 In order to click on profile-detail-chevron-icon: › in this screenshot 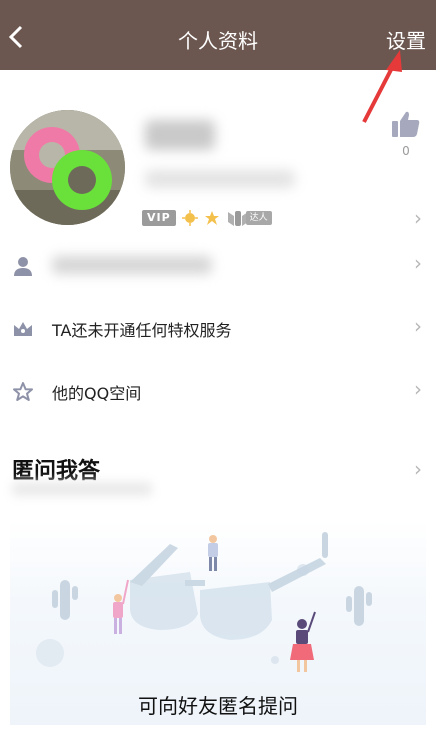, I will do `click(418, 218)`.